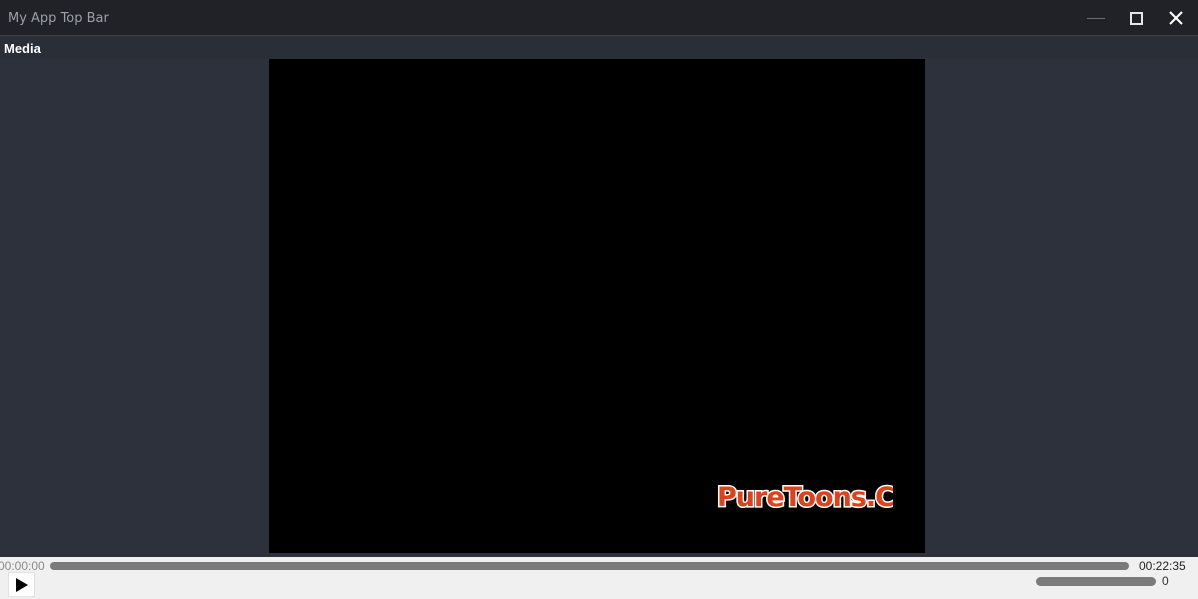 The width and height of the screenshot is (1198, 599). Describe the element at coordinates (599, 578) in the screenshot. I see `player-controls: 00:00:00 00:22:35 0` at that location.